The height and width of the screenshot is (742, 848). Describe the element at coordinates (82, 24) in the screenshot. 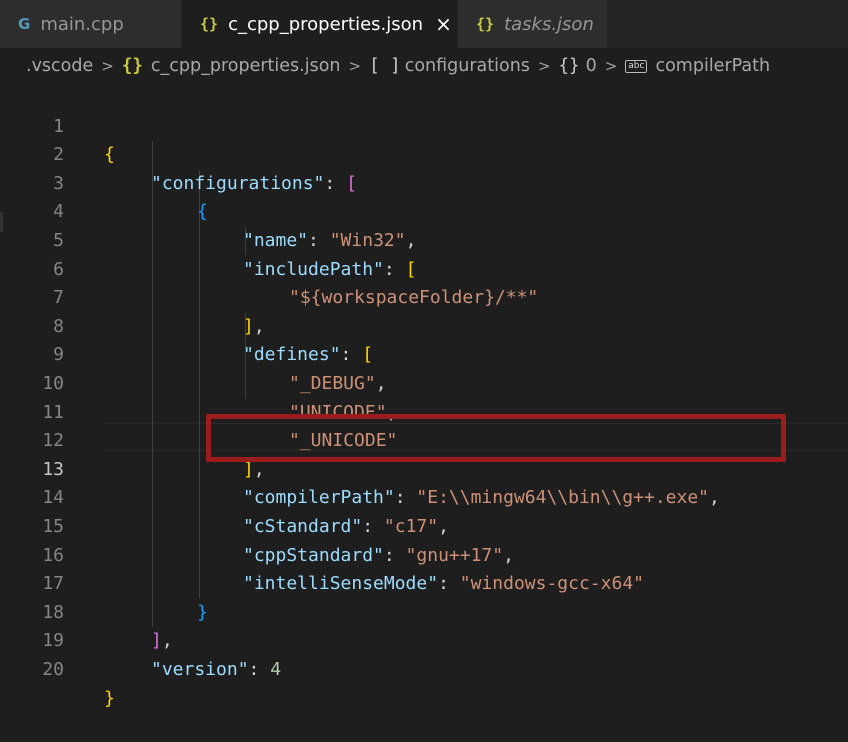

I see `tab-label: main.cpp` at that location.